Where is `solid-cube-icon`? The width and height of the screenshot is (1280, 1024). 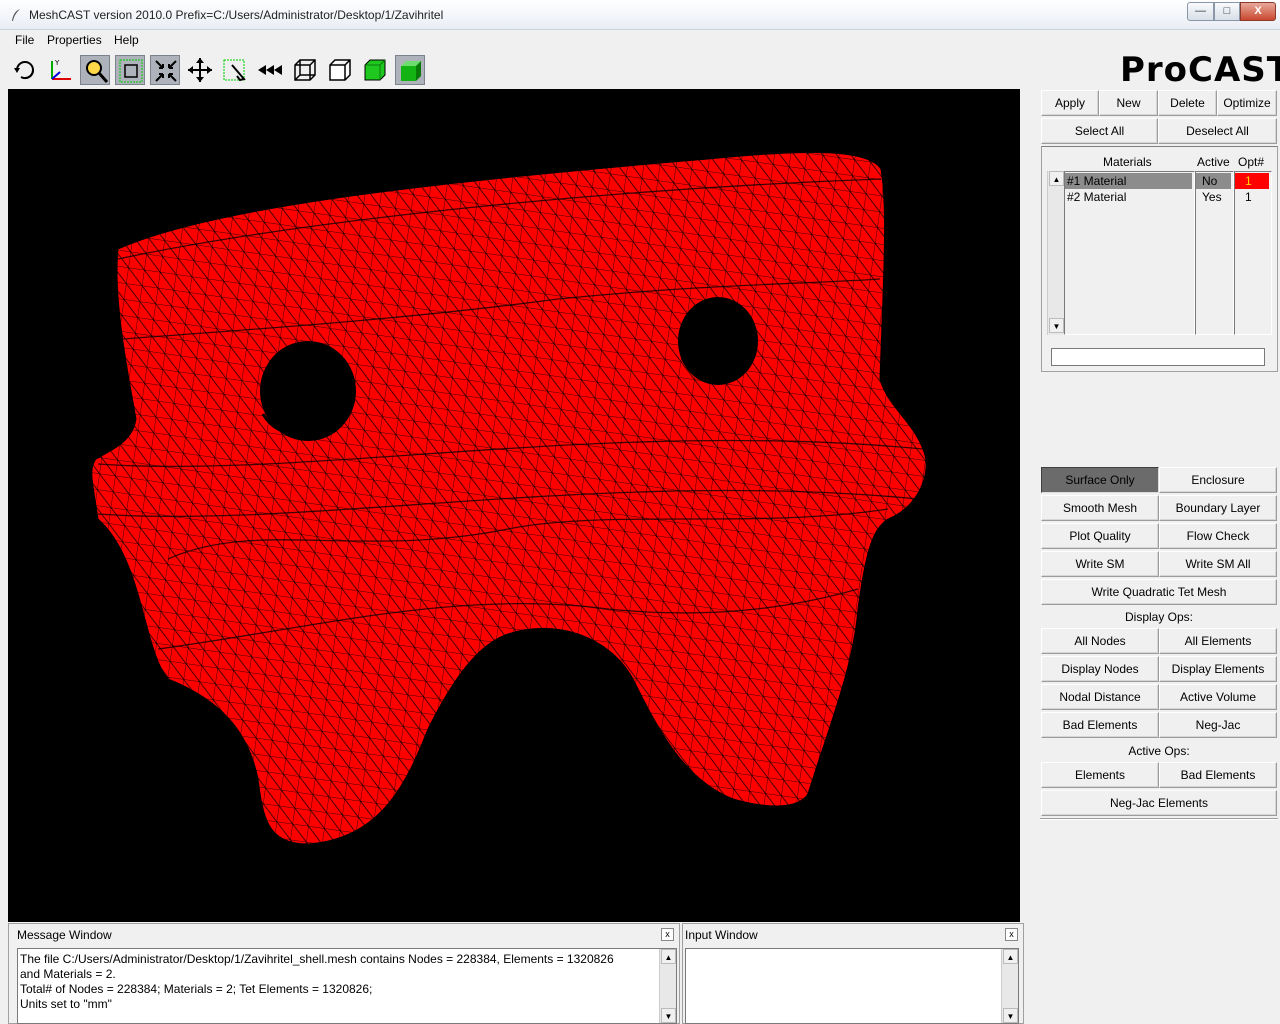
solid-cube-icon is located at coordinates (375, 70).